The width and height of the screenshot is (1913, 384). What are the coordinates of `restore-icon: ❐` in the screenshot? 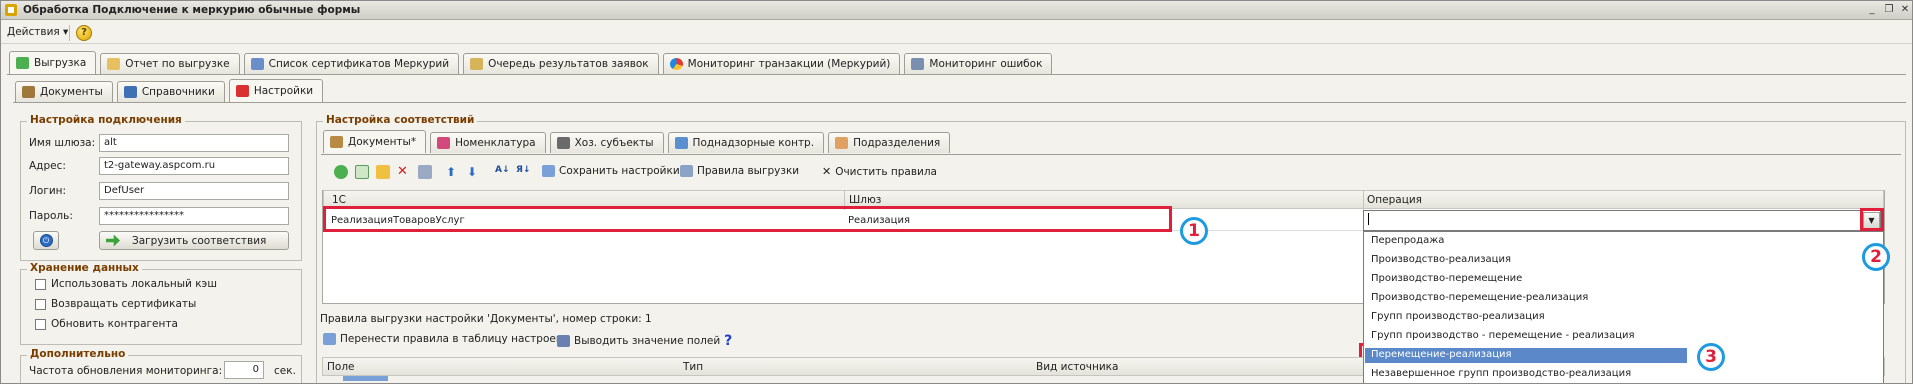 It's located at (1889, 10).